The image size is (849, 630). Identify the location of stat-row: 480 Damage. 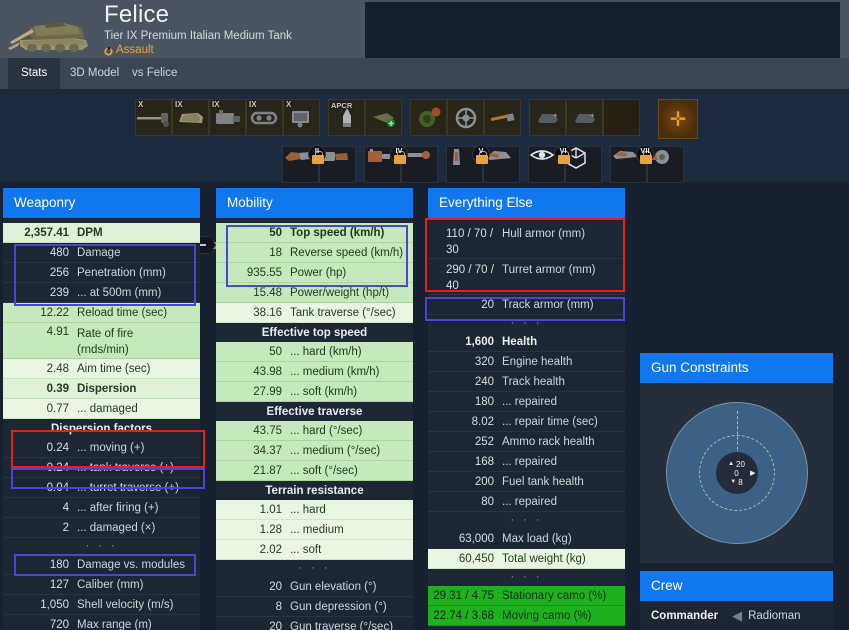
(101, 253).